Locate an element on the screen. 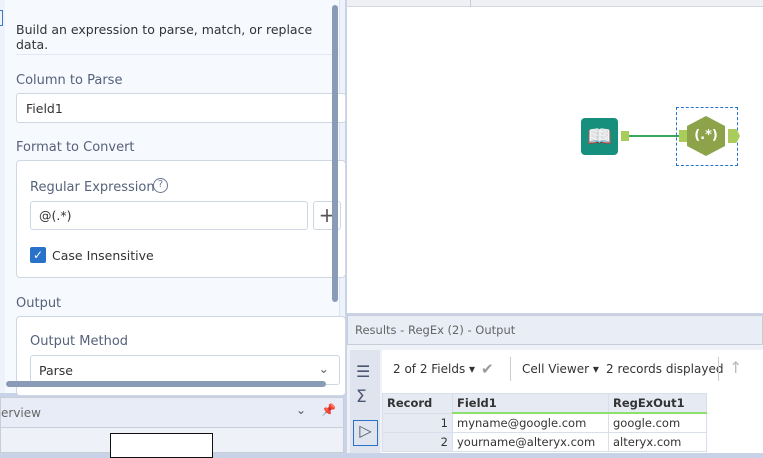 The width and height of the screenshot is (763, 458). regex-value: @(.*) is located at coordinates (55, 215).